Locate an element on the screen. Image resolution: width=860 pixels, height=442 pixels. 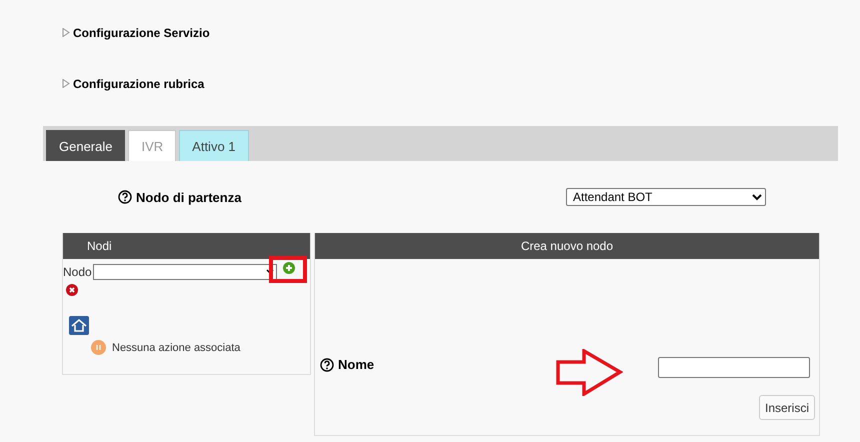
delete-icon is located at coordinates (72, 290).